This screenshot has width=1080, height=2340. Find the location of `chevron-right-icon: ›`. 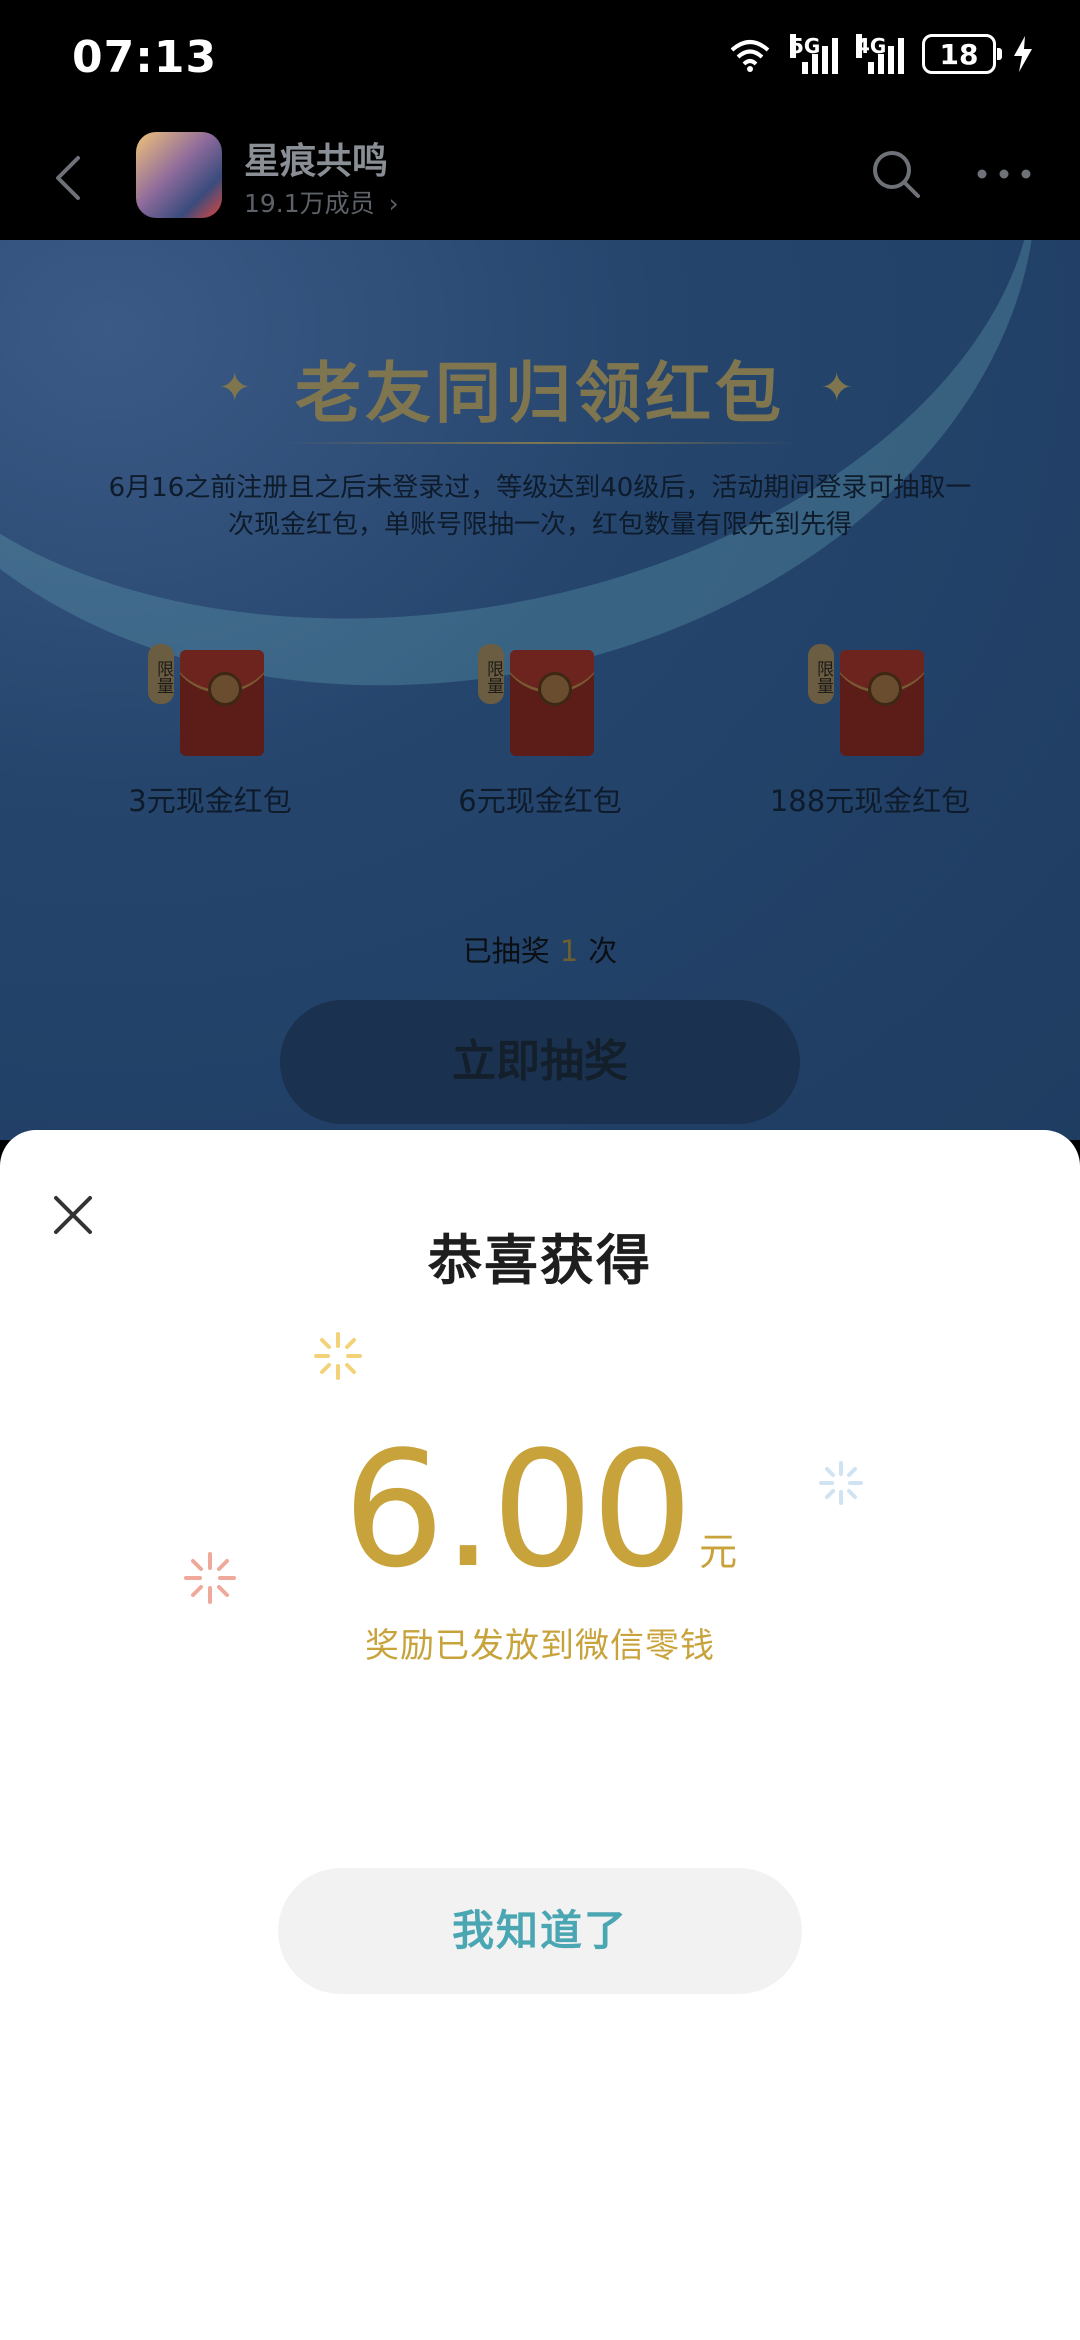

chevron-right-icon: › is located at coordinates (393, 203).